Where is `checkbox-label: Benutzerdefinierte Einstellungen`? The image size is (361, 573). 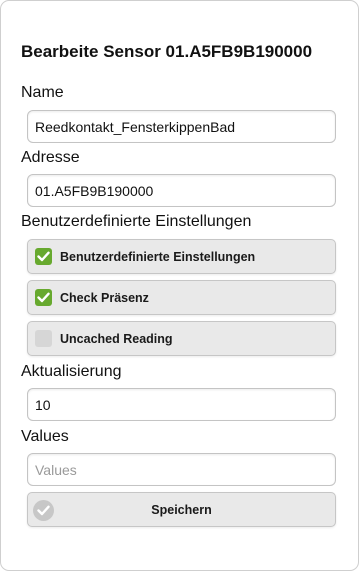 checkbox-label: Benutzerdefinierte Einstellungen is located at coordinates (158, 256).